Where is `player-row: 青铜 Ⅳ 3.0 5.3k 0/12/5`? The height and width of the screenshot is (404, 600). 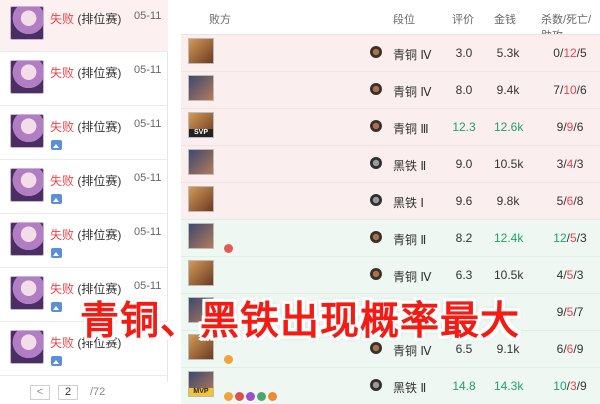 player-row: 青铜 Ⅳ 3.0 5.3k 0/12/5 is located at coordinates (390, 52).